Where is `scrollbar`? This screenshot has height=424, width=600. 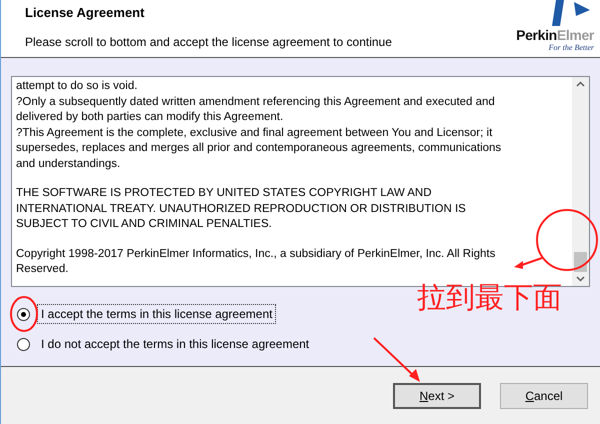 scrollbar is located at coordinates (580, 181).